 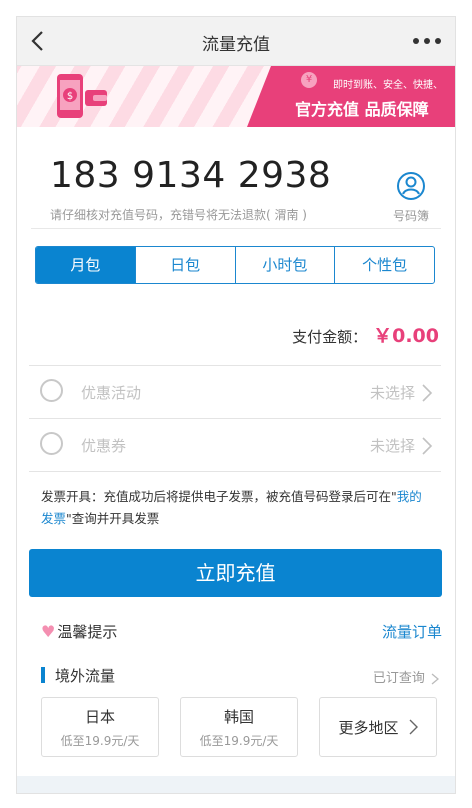 What do you see at coordinates (411, 186) in the screenshot?
I see `contacts-icon` at bounding box center [411, 186].